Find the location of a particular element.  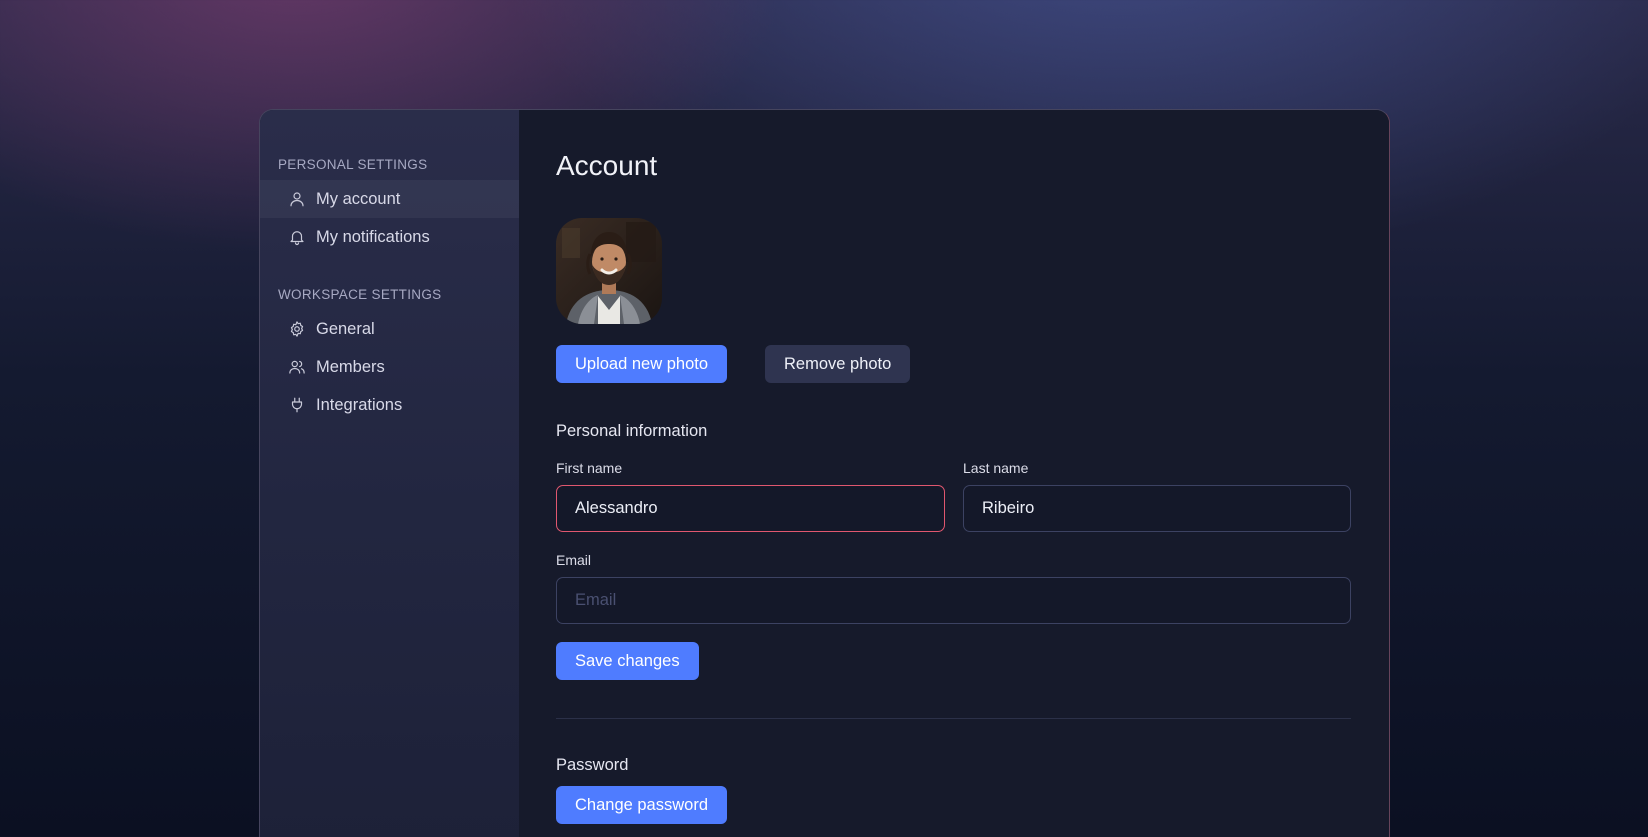

sidebar-item-label: General is located at coordinates (345, 328).